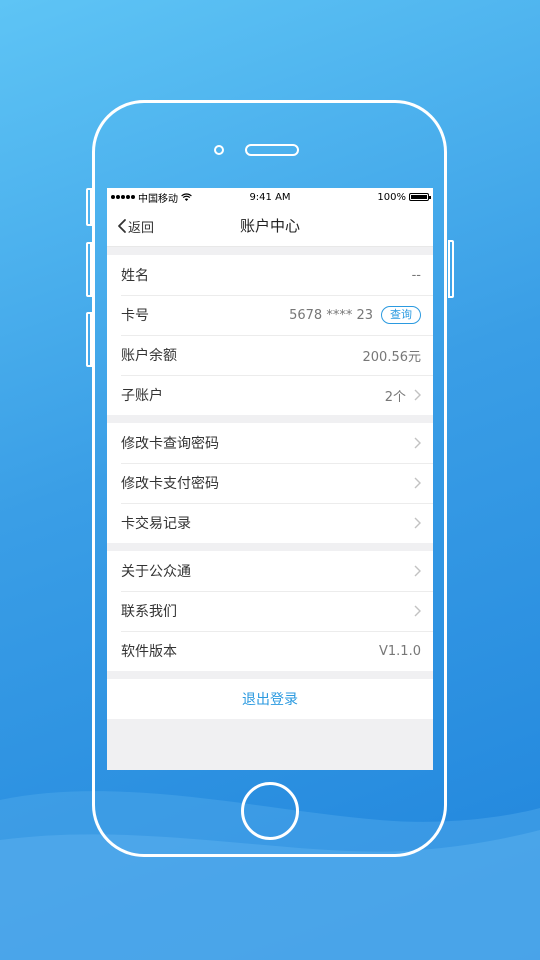  I want to click on card-number-value: 5678 **** 23, so click(331, 315).